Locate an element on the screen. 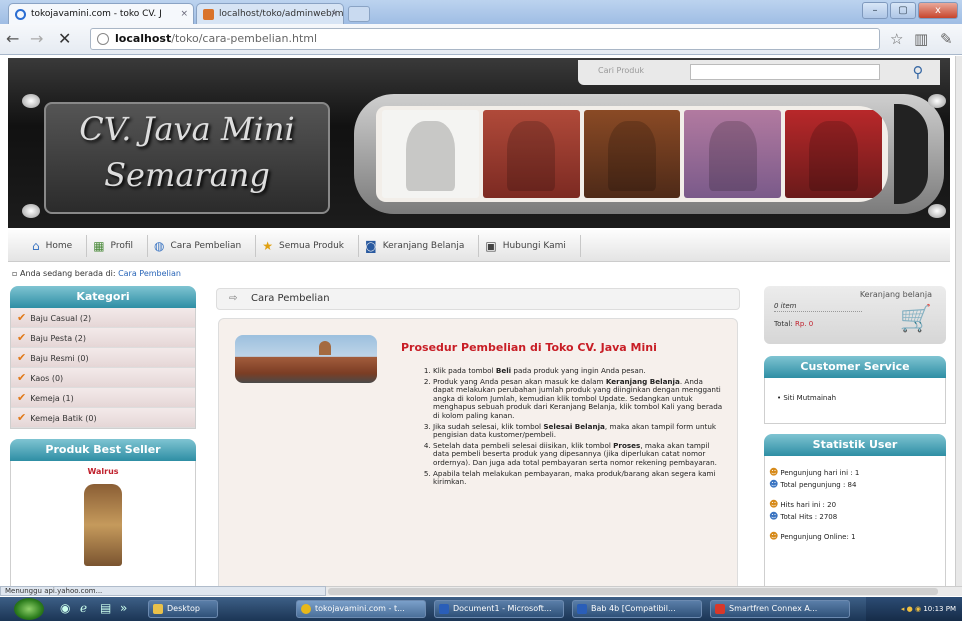  category-item: ✔ Kemeja Batik (0) is located at coordinates (103, 418).